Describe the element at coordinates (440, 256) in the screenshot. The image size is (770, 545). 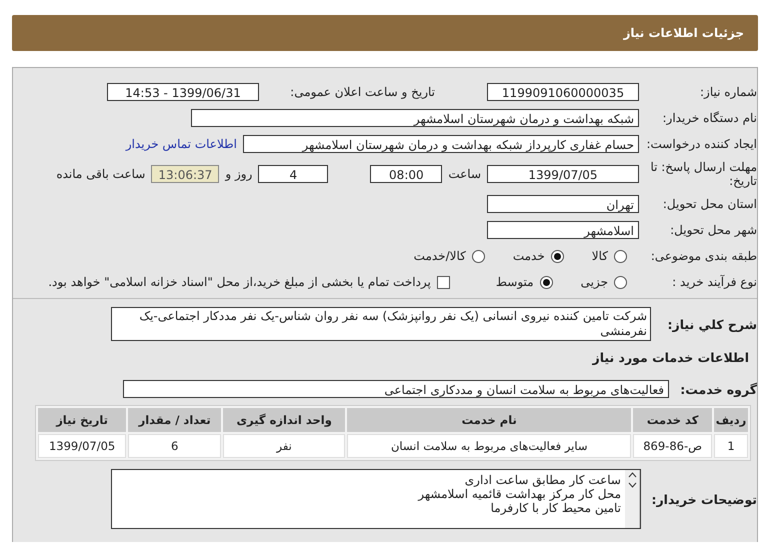
I see `option-label: کالا/خدمت` at that location.